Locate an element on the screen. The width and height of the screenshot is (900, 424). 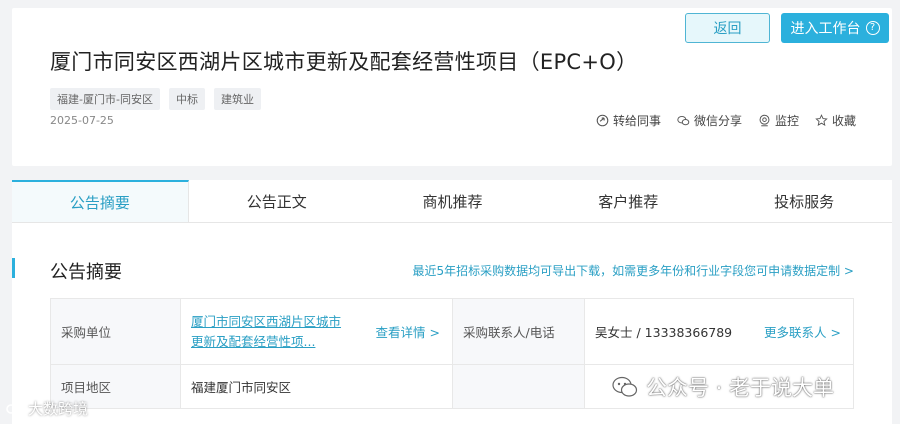
wechat-share-button: 微信分享 is located at coordinates (709, 120).